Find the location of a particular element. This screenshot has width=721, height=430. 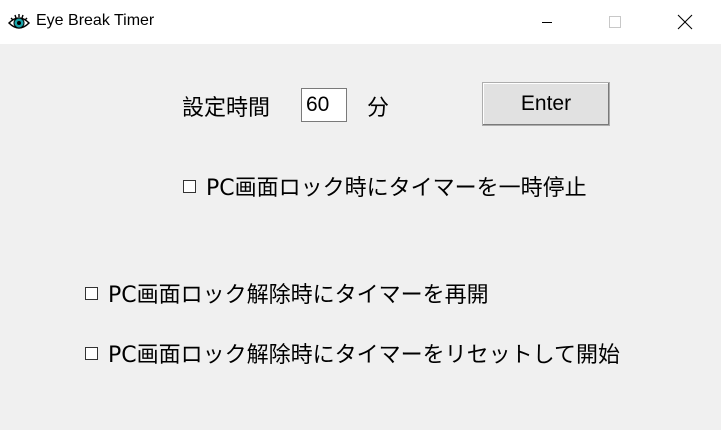

minutes-unit-label: 分 is located at coordinates (378, 108).